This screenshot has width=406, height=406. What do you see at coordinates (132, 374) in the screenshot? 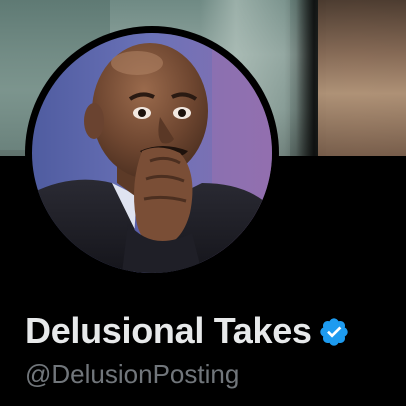
I see `profile-handle: @DelusionPosting` at bounding box center [132, 374].